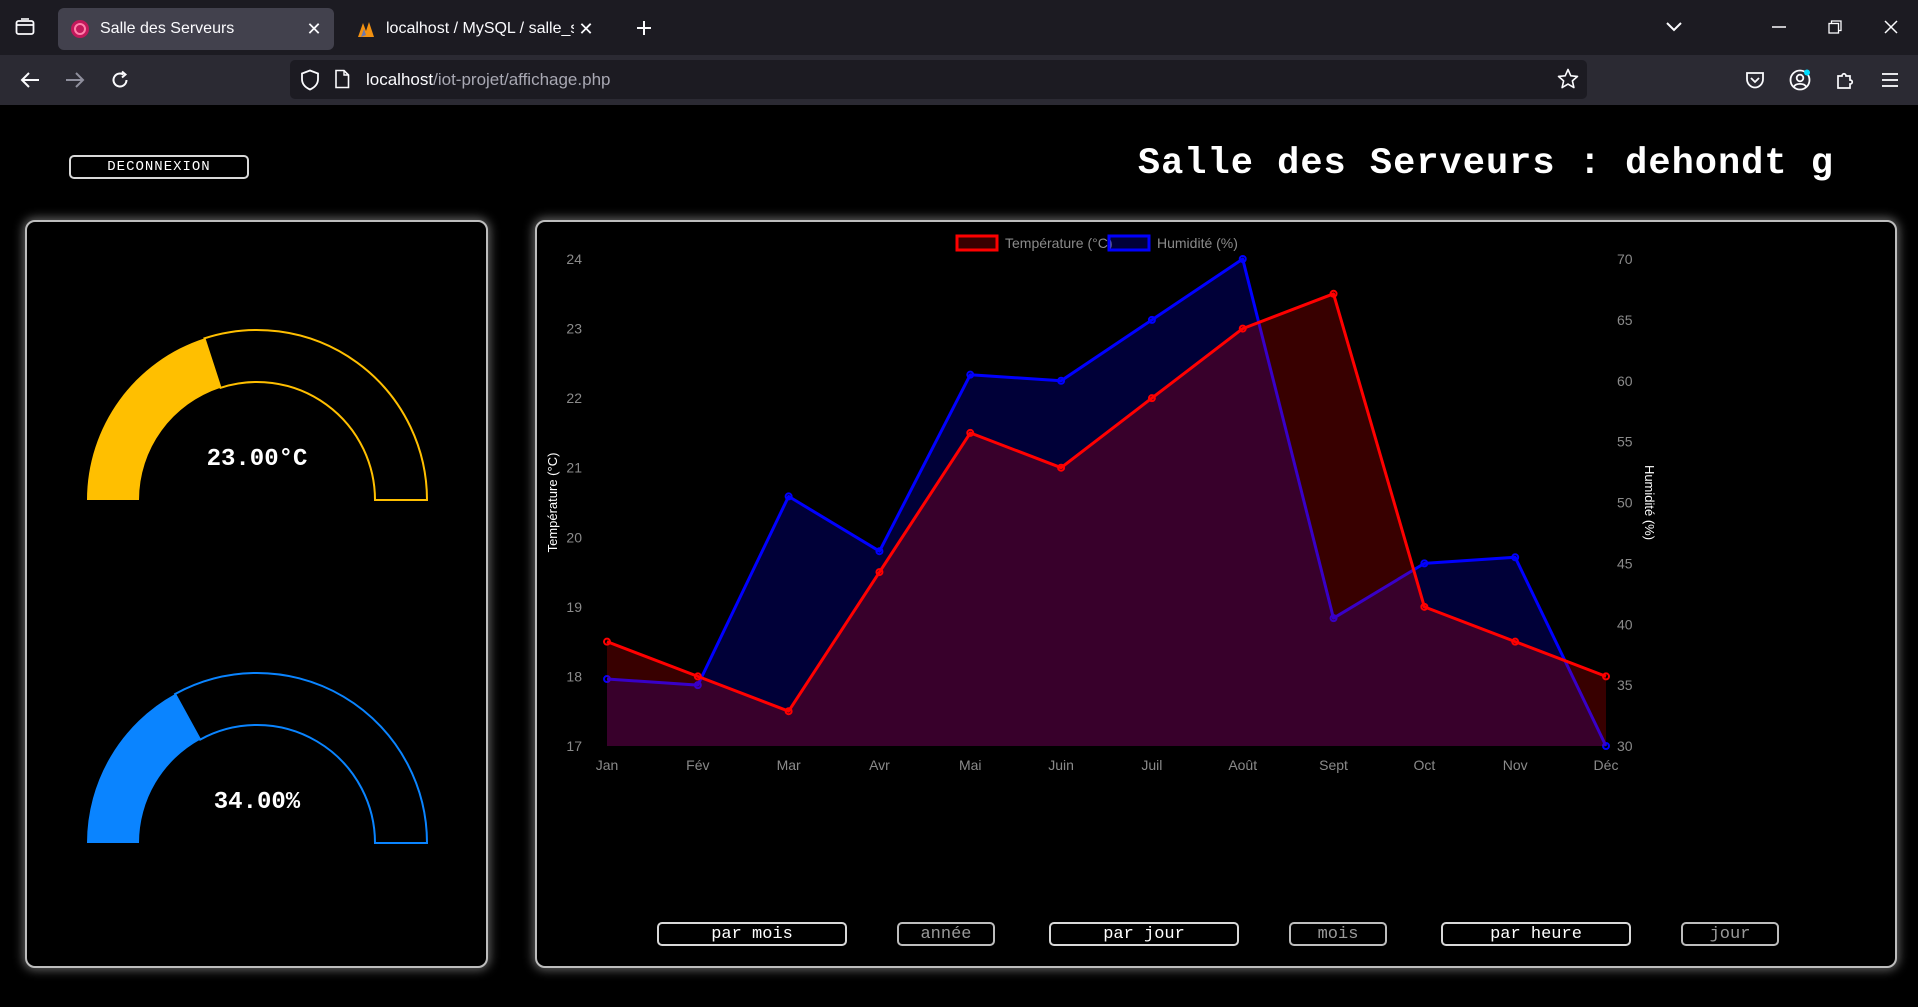  What do you see at coordinates (1144, 934) in the screenshot?
I see `range-button-2: par jour` at bounding box center [1144, 934].